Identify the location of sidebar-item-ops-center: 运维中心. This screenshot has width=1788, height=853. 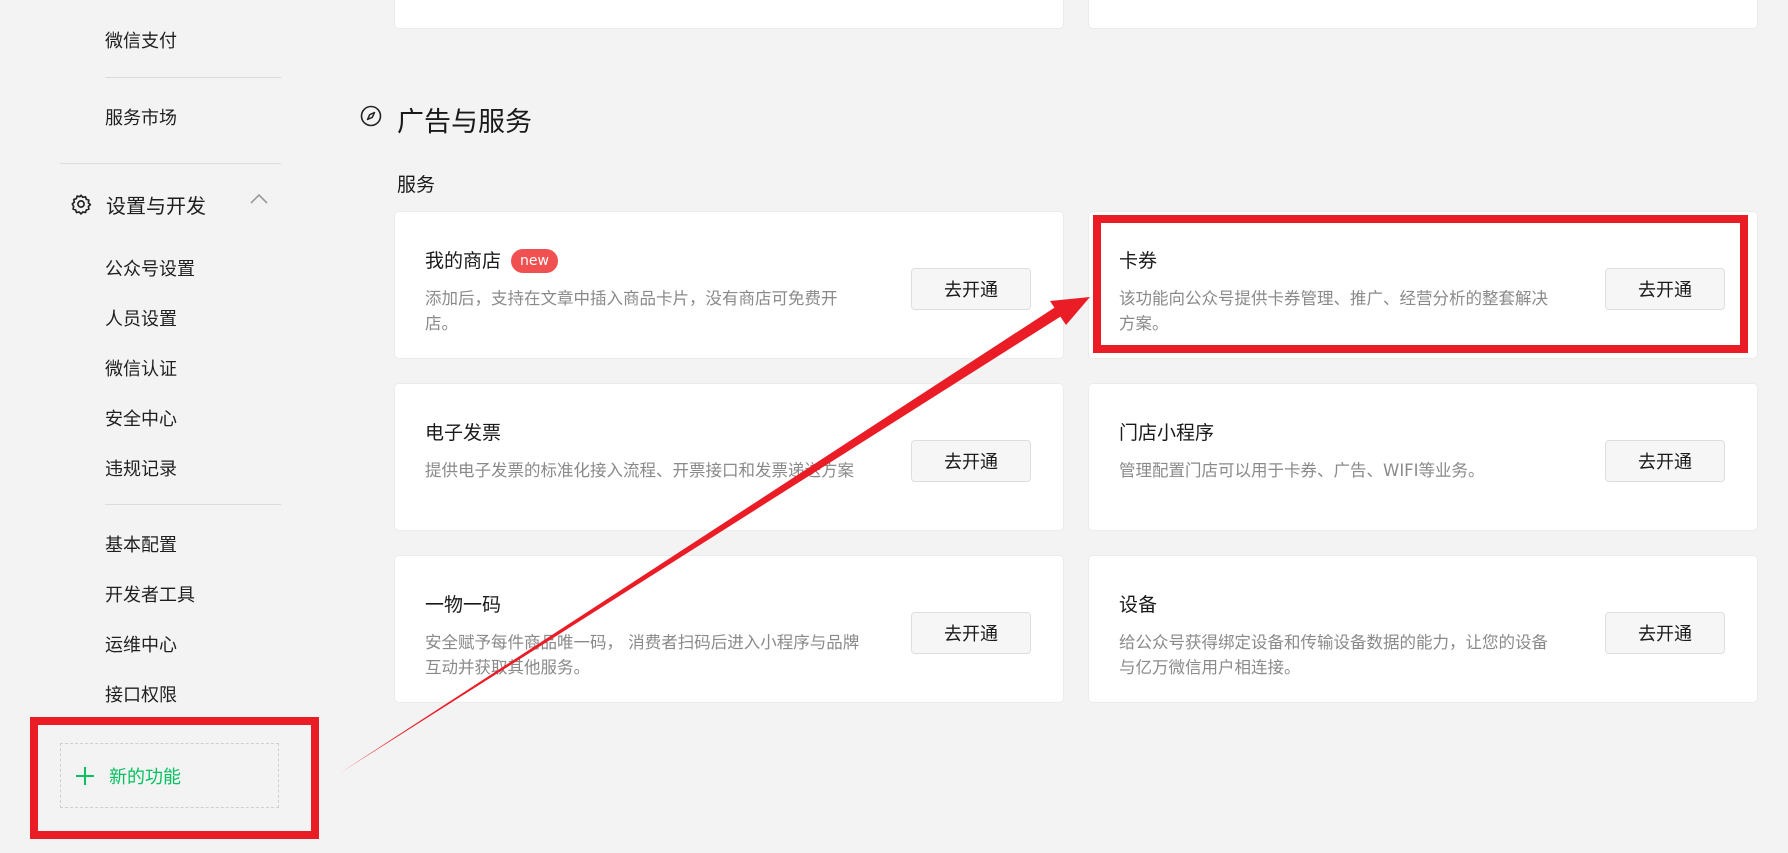
(141, 644).